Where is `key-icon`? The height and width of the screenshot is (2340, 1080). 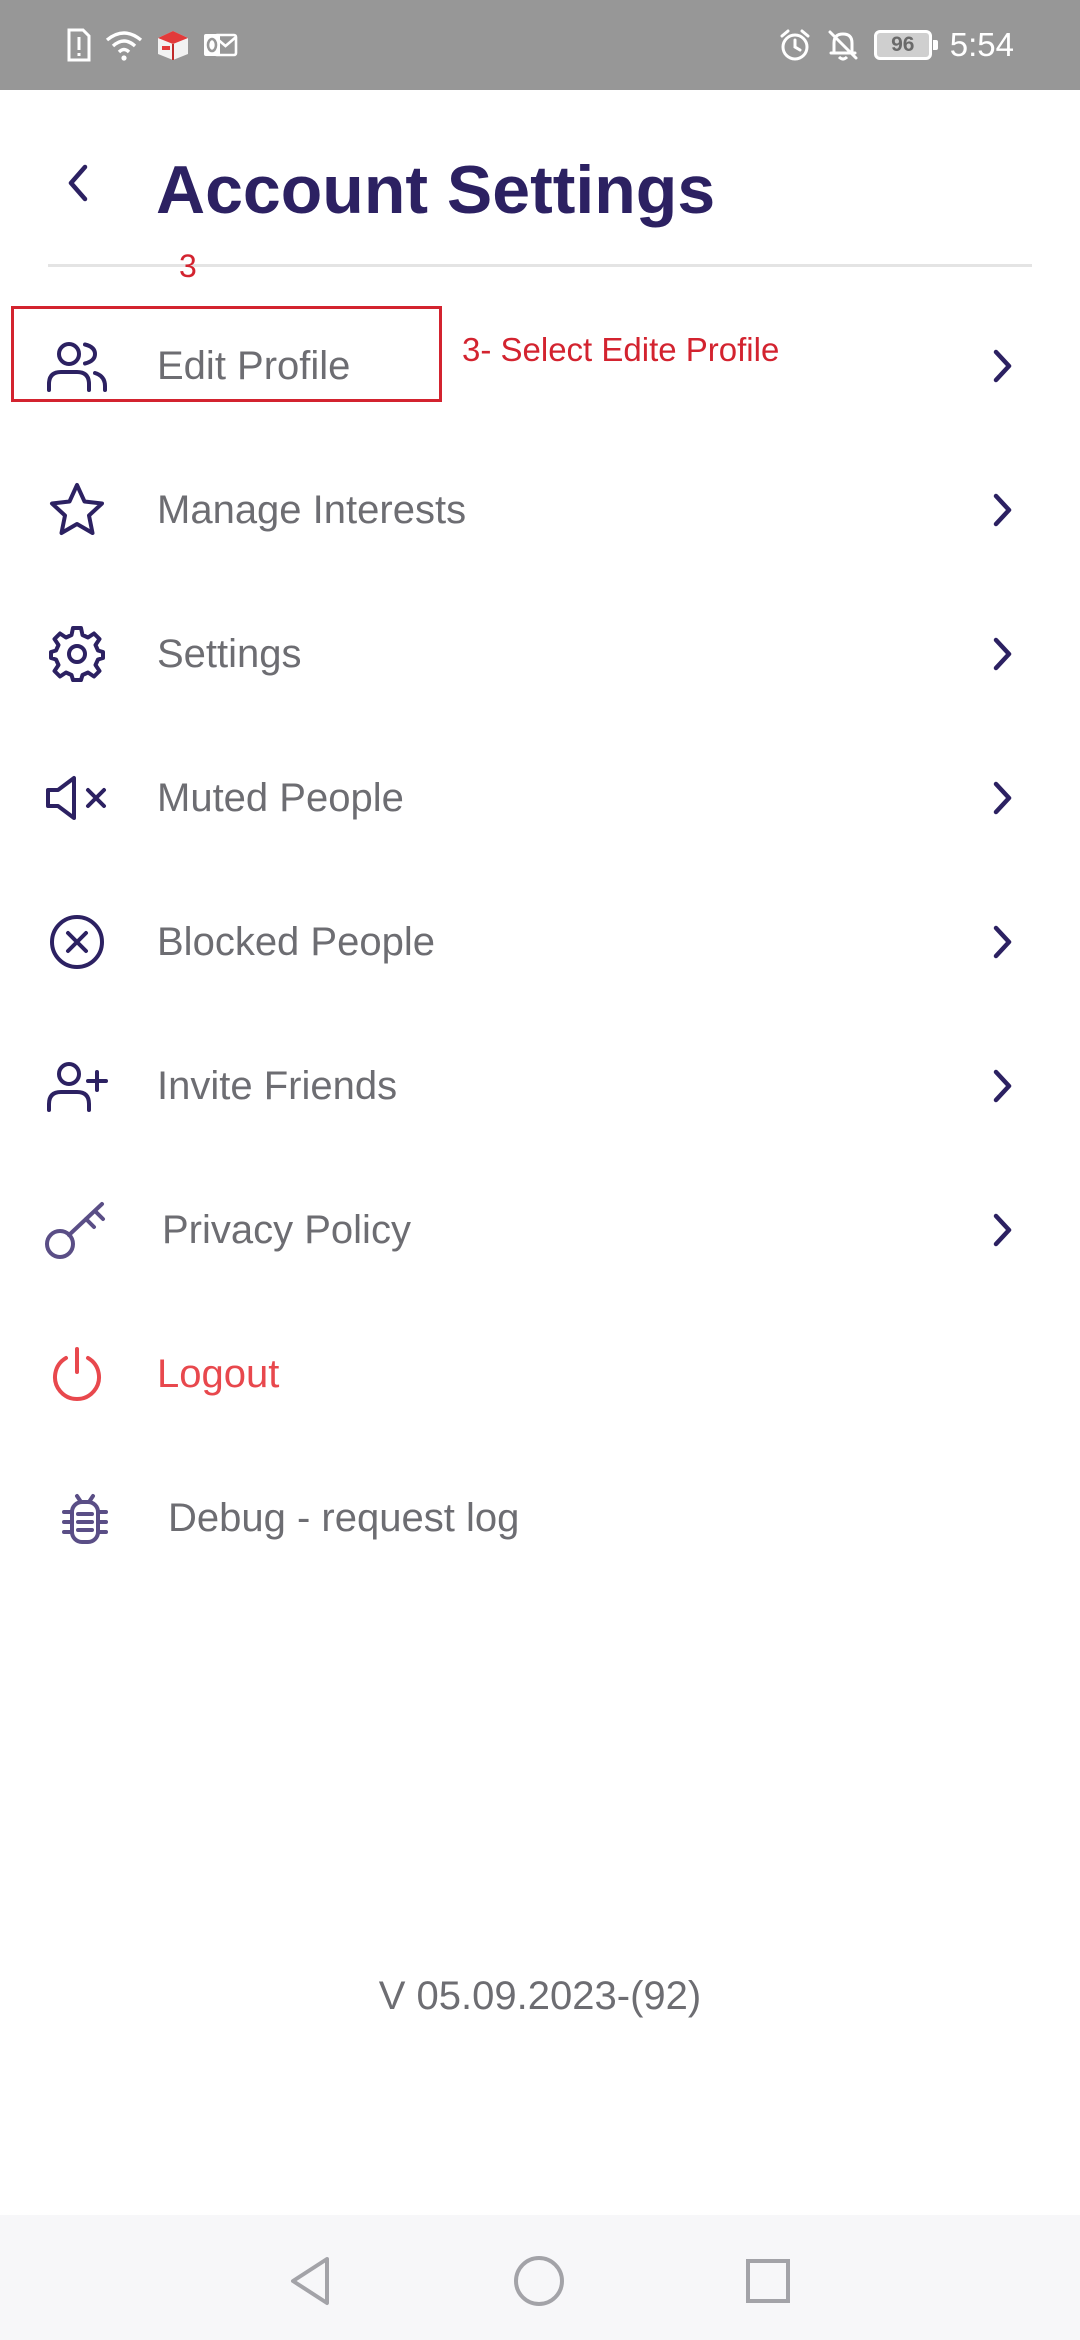 key-icon is located at coordinates (77, 1230).